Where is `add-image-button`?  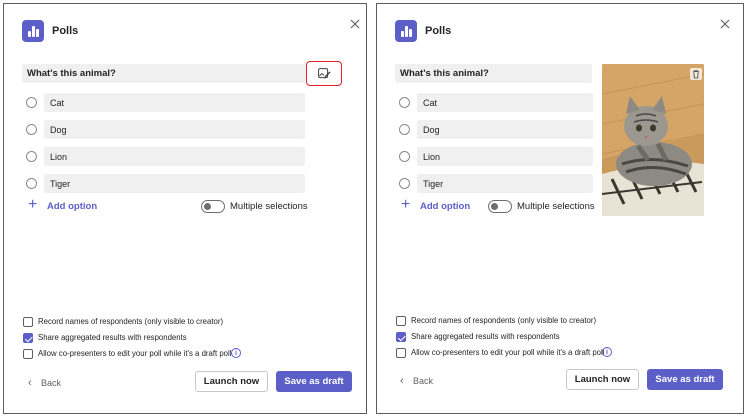 add-image-button is located at coordinates (324, 73).